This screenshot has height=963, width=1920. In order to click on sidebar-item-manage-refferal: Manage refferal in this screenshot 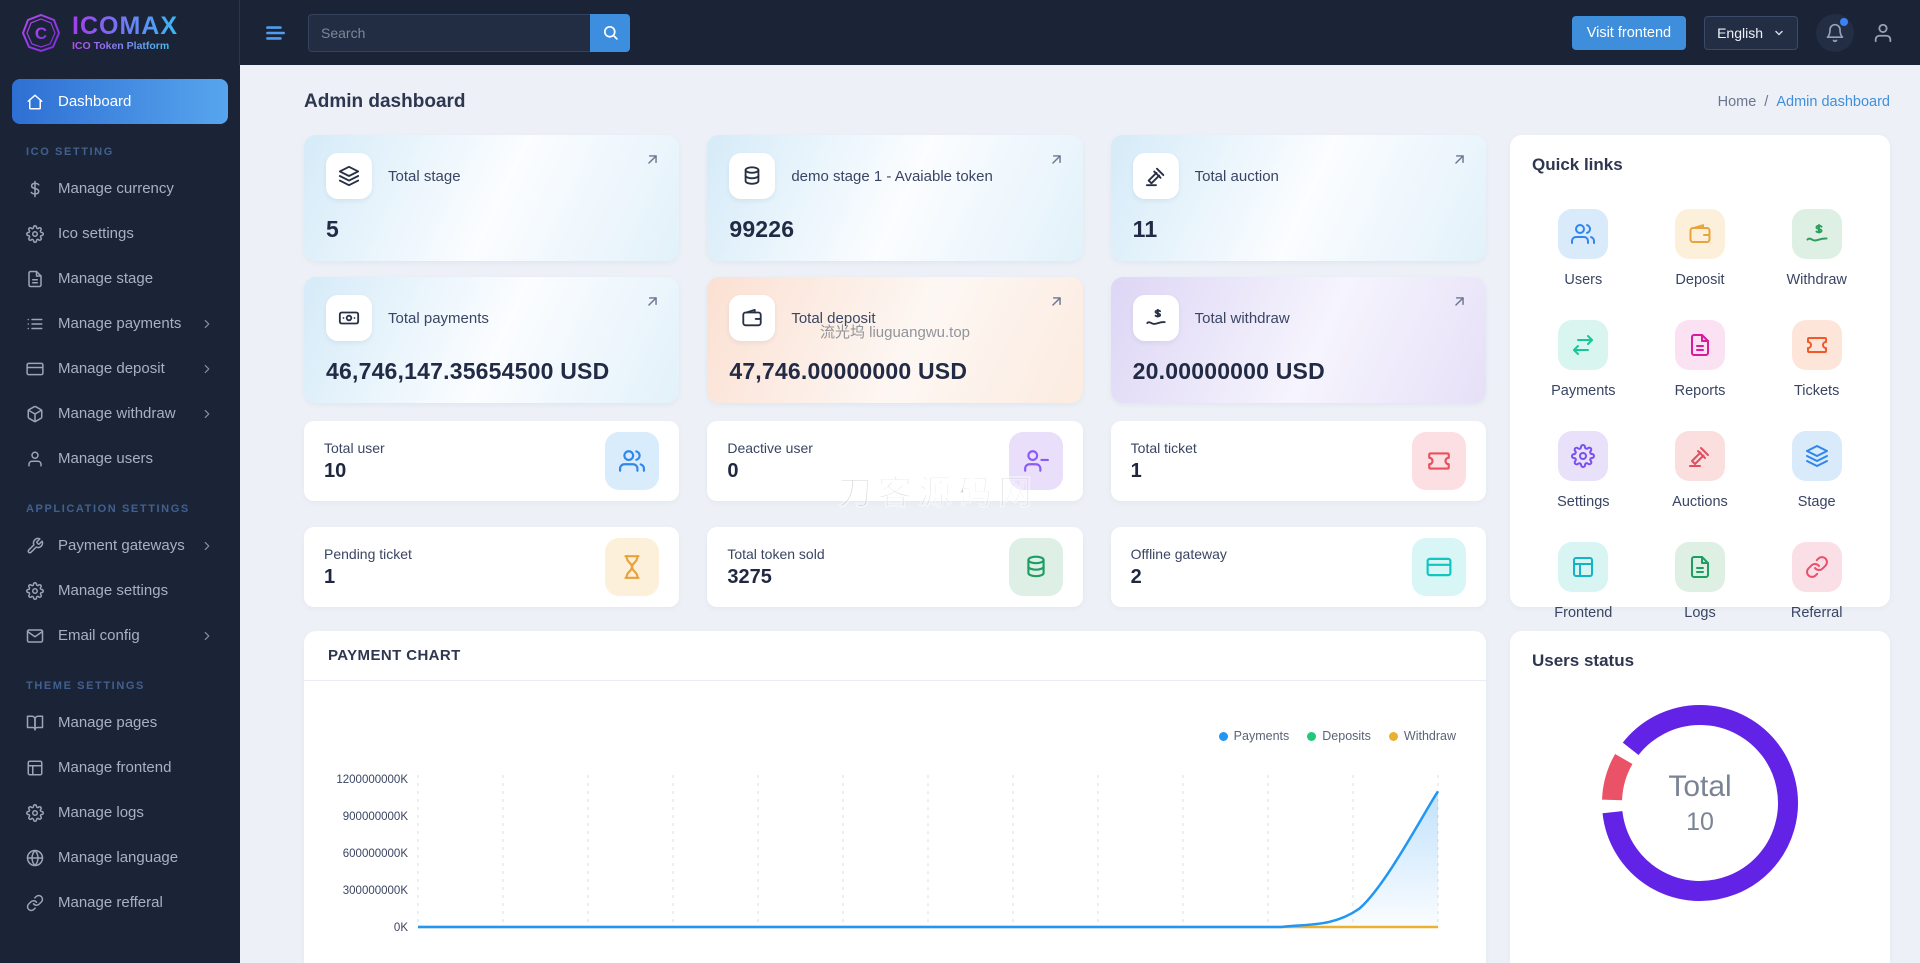, I will do `click(120, 902)`.